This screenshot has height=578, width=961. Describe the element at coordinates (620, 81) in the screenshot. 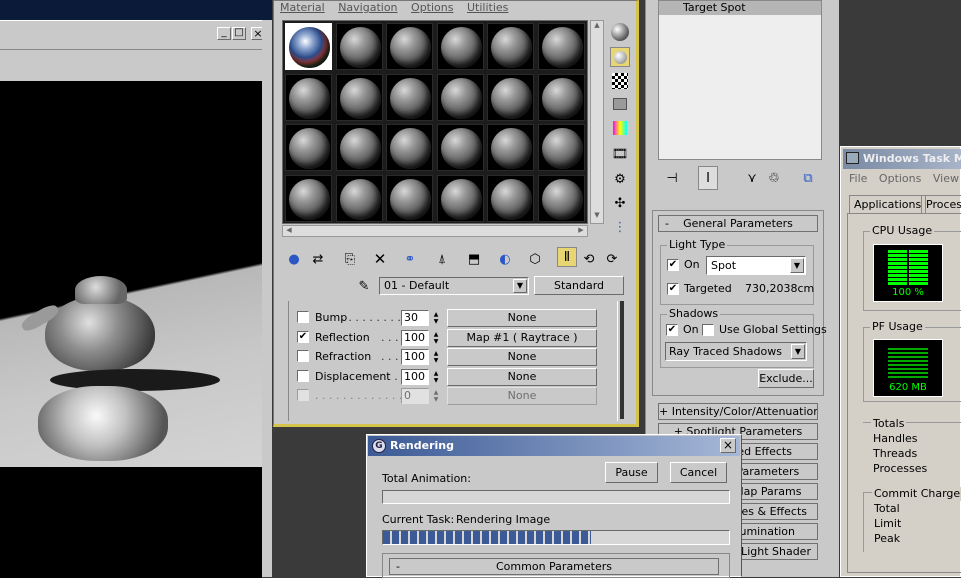

I see `background-checker-icon` at that location.